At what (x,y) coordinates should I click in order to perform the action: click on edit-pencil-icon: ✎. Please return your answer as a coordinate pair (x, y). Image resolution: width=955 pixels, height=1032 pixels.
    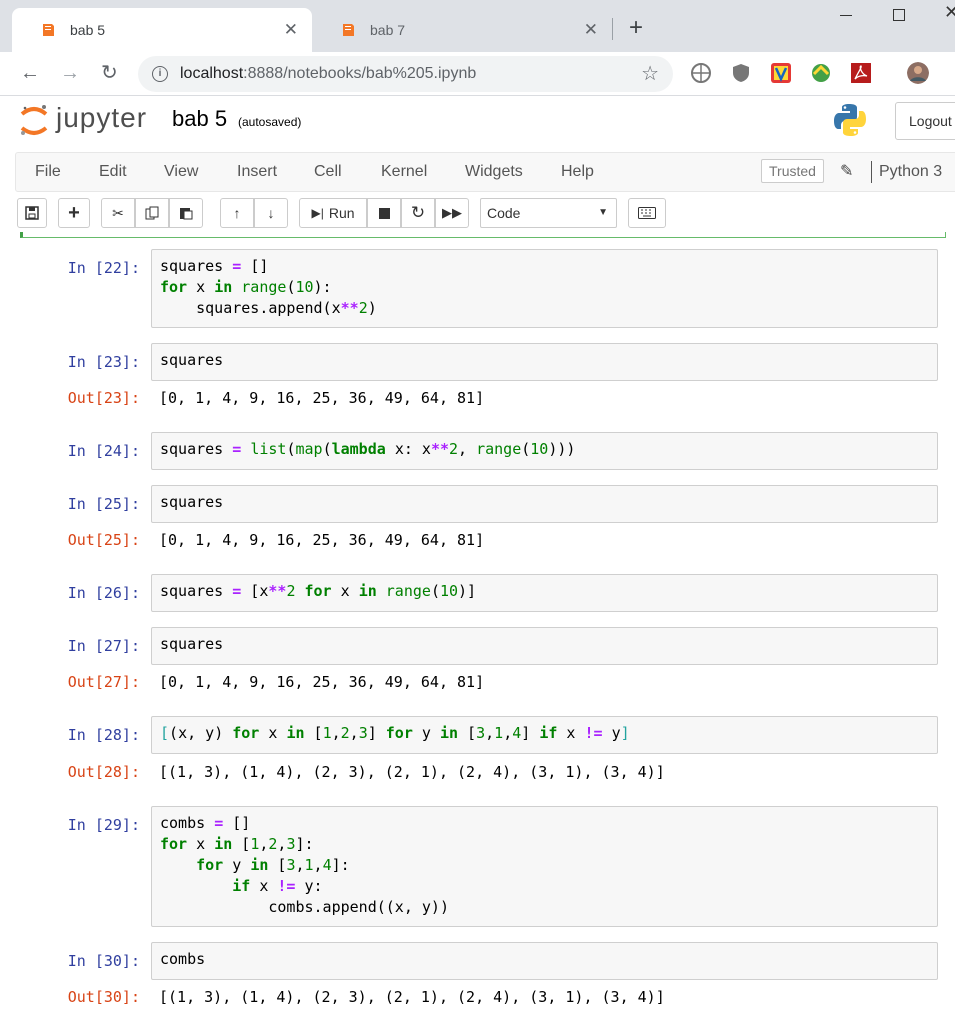
    Looking at the image, I should click on (846, 171).